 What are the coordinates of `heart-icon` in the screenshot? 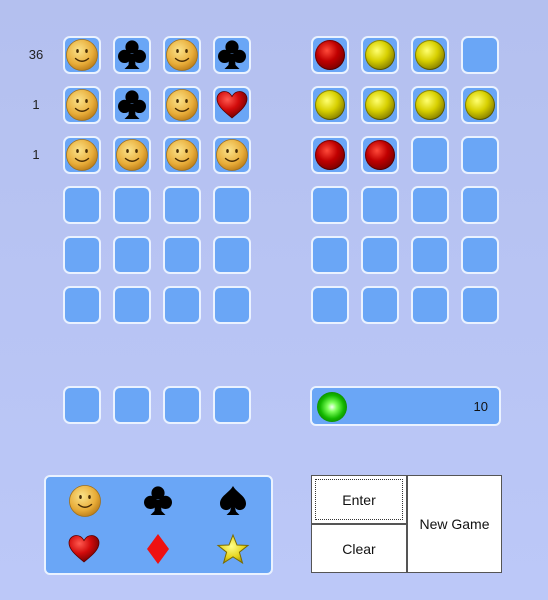 It's located at (232, 105).